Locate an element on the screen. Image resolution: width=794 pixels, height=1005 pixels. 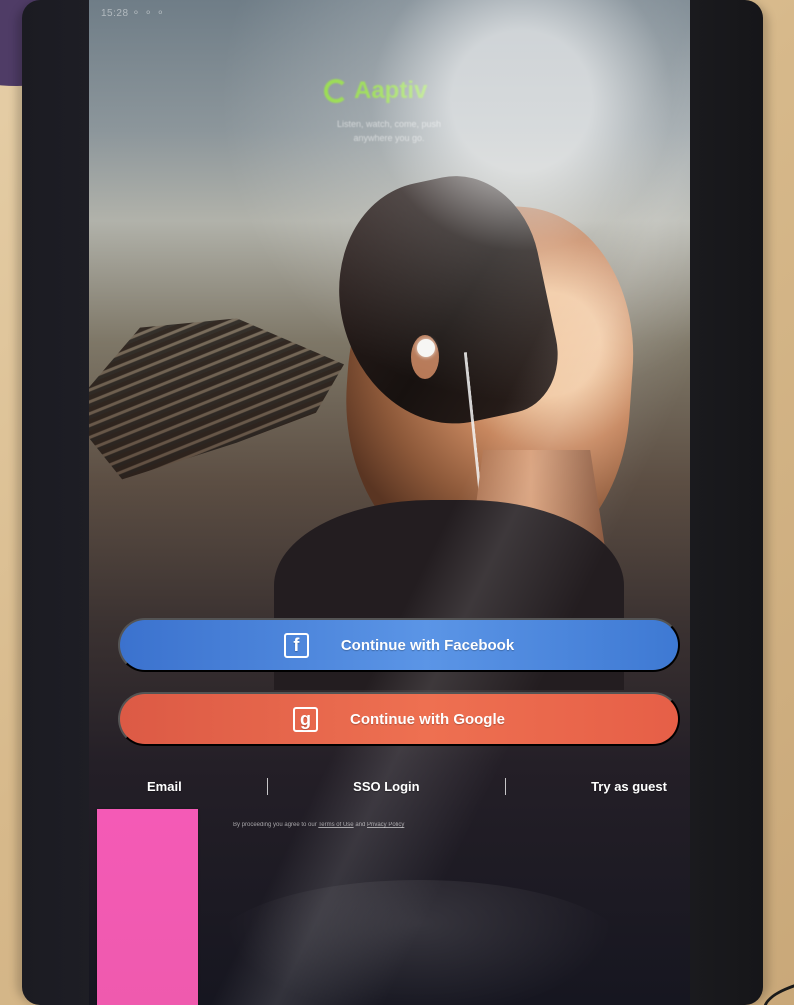
privacy-policy-link: Privacy Policy is located at coordinates (385, 825).